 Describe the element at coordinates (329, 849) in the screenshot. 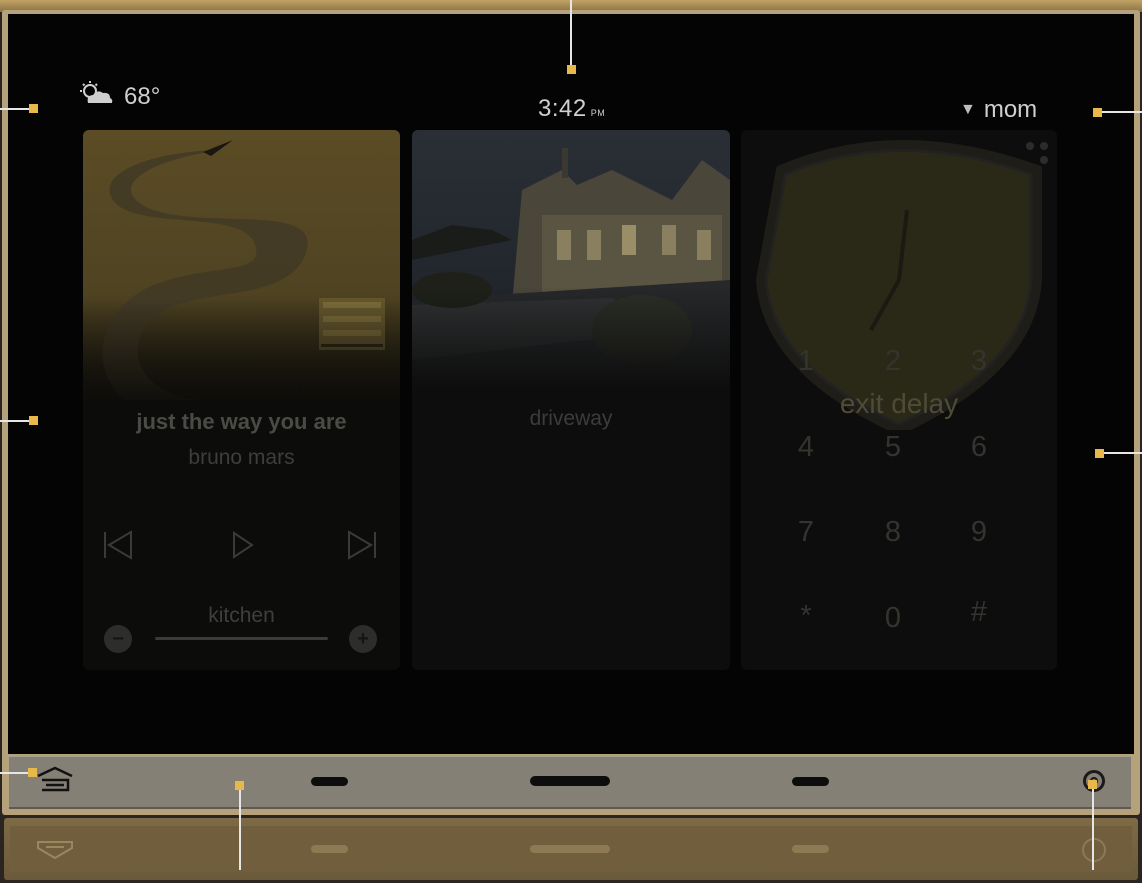

I see `reflection-indicator-left` at that location.